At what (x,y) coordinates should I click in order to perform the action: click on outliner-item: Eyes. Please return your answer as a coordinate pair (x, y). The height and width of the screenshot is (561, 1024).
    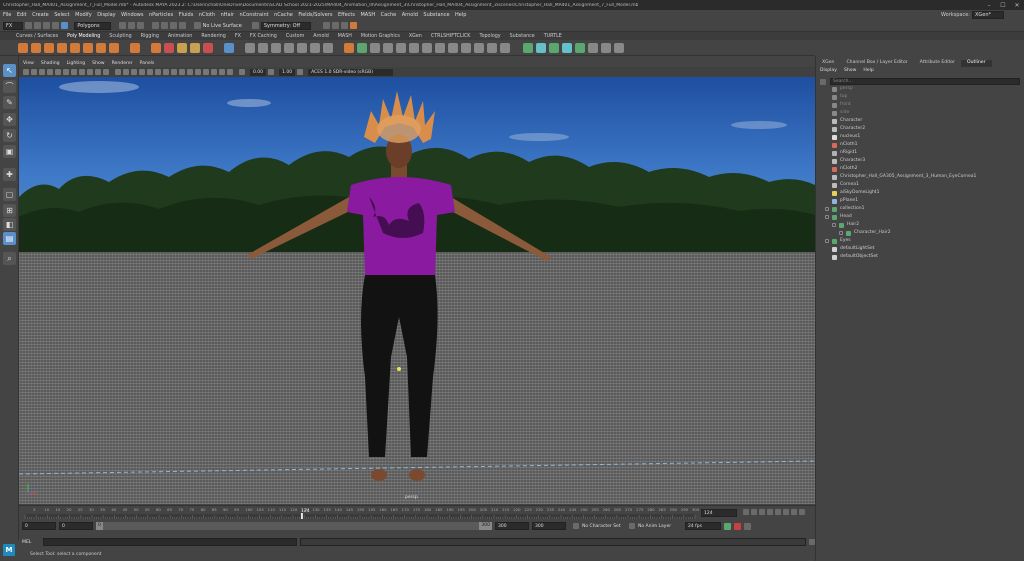
    Looking at the image, I should click on (920, 241).